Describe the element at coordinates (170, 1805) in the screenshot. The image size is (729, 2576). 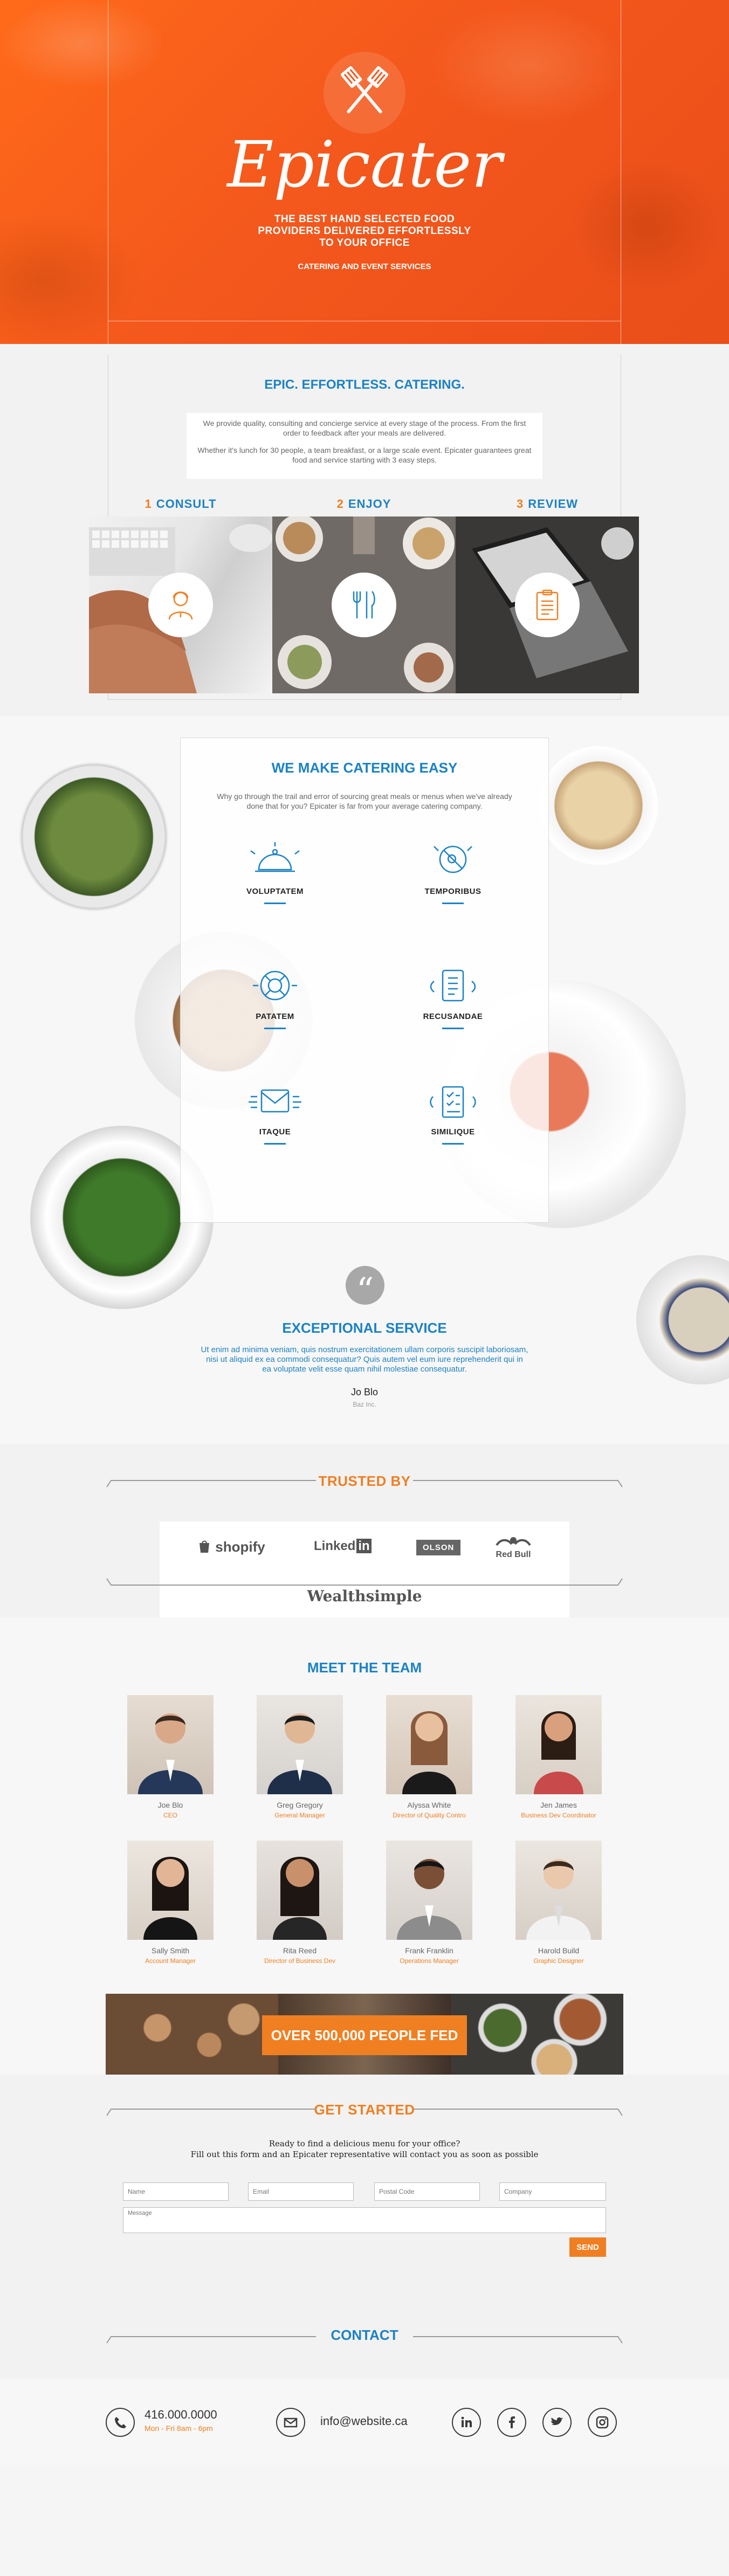
I see `member-name: Joe Blo` at that location.